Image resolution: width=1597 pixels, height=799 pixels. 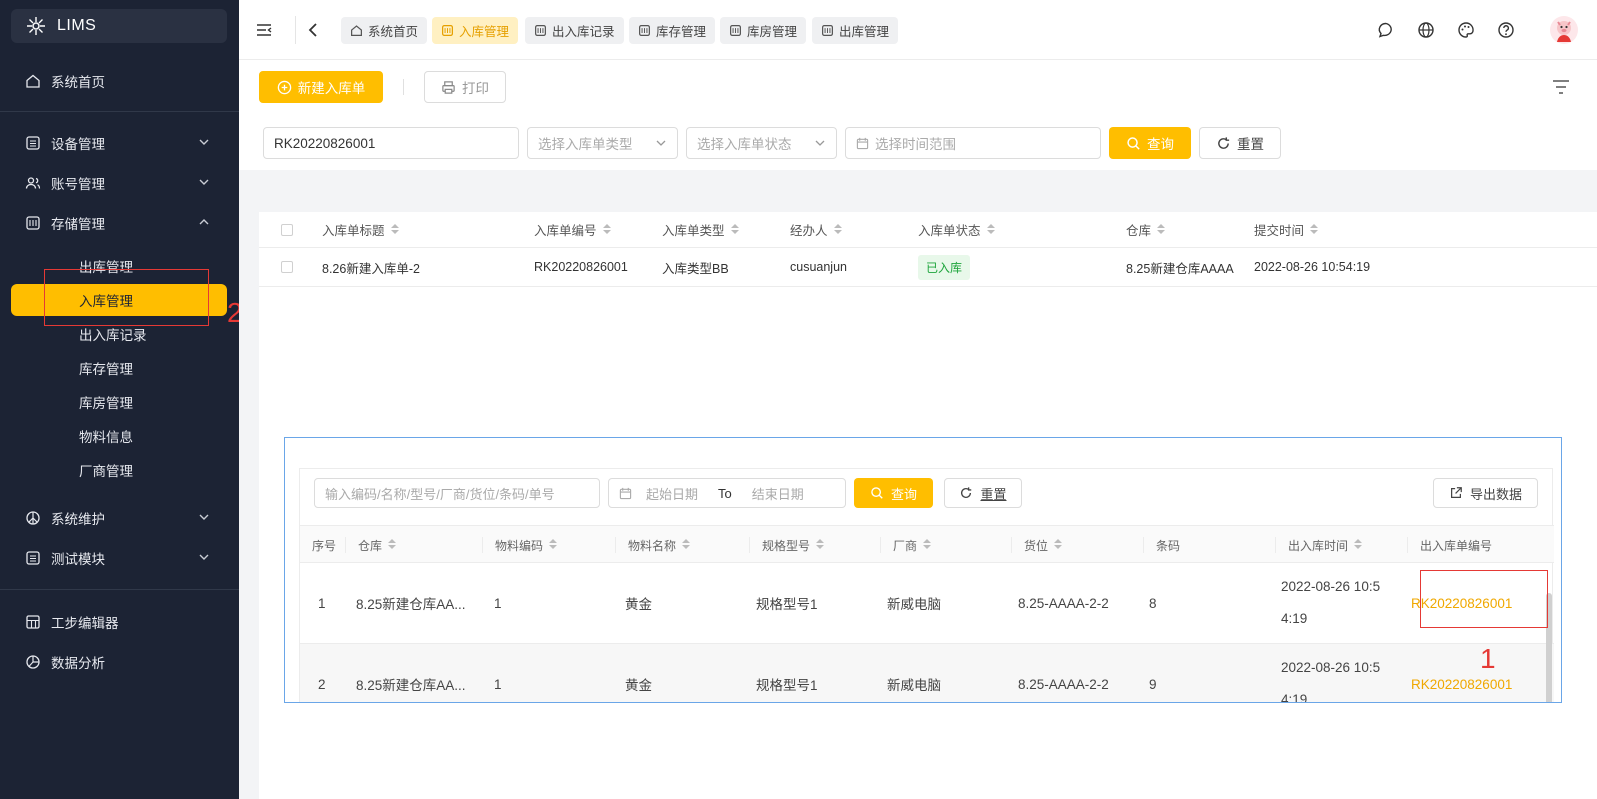 I want to click on column-title: 入库单标题, so click(x=360, y=229).